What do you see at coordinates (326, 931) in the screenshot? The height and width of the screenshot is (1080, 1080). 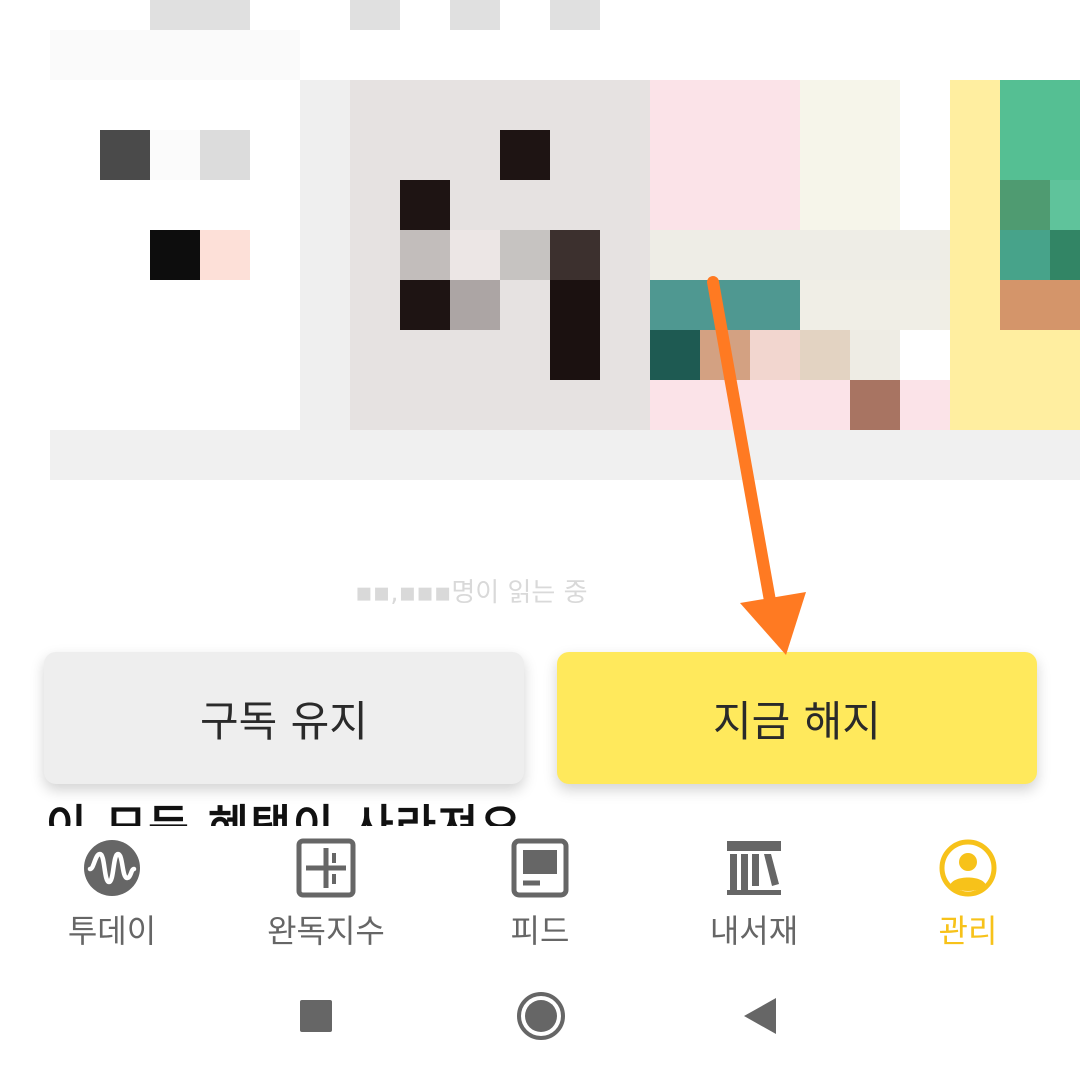 I see `nav-label-completion-index: 완독지수` at bounding box center [326, 931].